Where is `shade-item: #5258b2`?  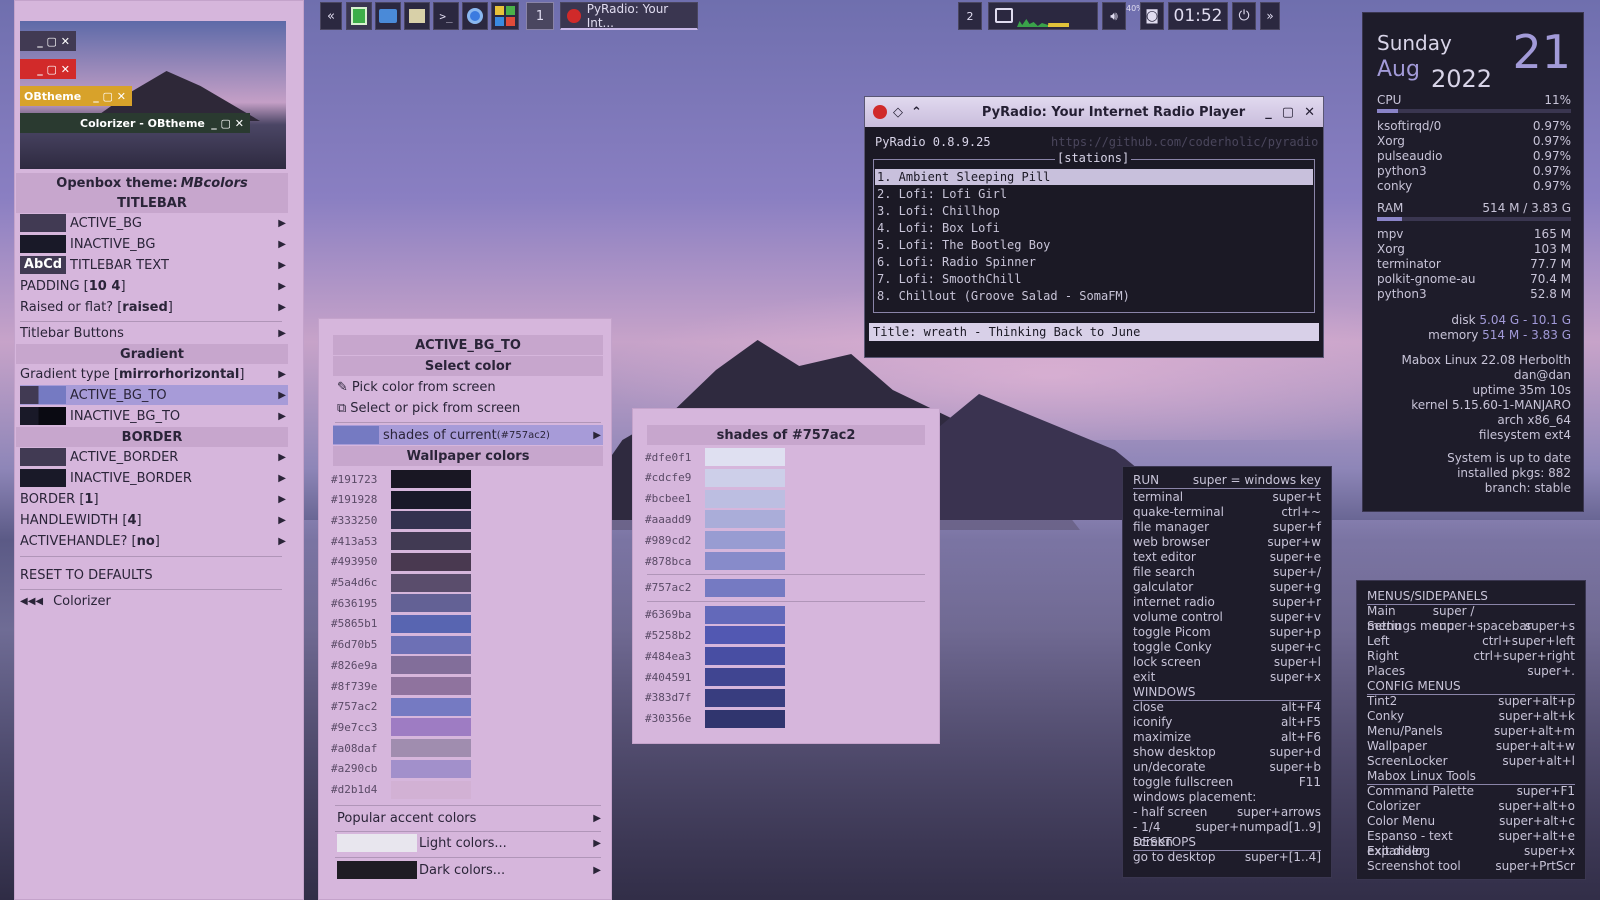
shade-item: #5258b2 is located at coordinates (715, 635).